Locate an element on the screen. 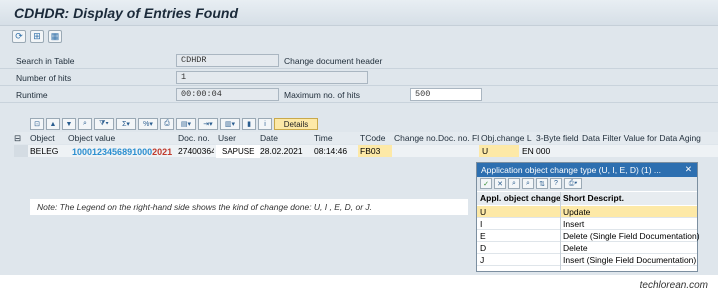 This screenshot has height=297, width=718. popup-desc: Insert (Single Field Documentation) is located at coordinates (630, 260).